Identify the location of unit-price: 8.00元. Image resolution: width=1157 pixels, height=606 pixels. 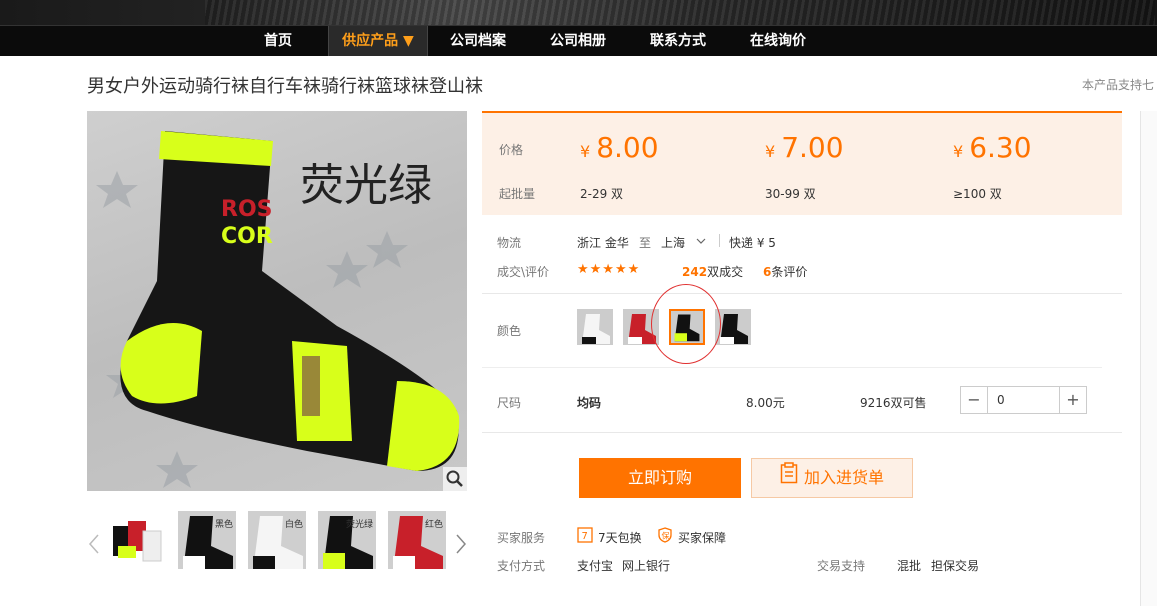
(765, 403).